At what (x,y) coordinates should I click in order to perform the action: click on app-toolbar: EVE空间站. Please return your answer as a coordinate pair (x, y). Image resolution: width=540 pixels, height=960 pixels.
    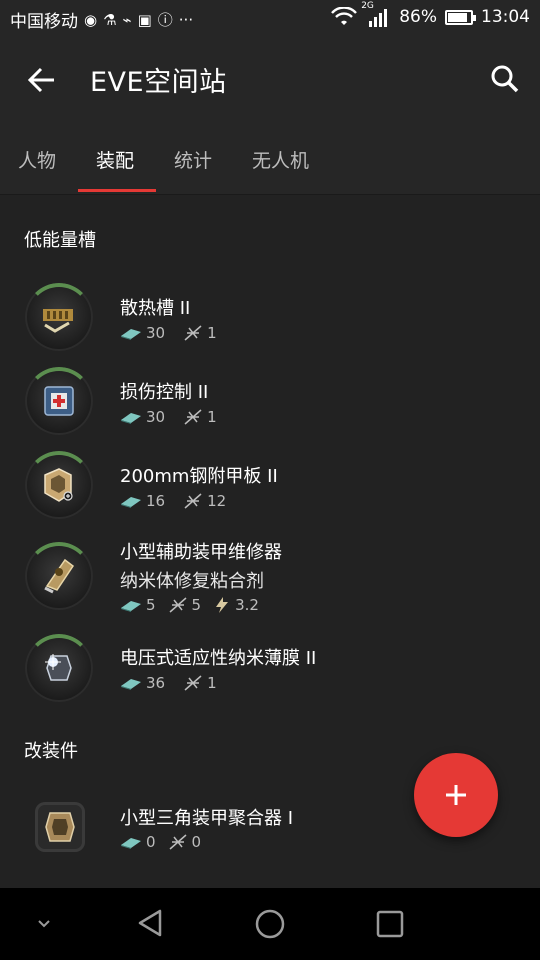
    Looking at the image, I should click on (270, 80).